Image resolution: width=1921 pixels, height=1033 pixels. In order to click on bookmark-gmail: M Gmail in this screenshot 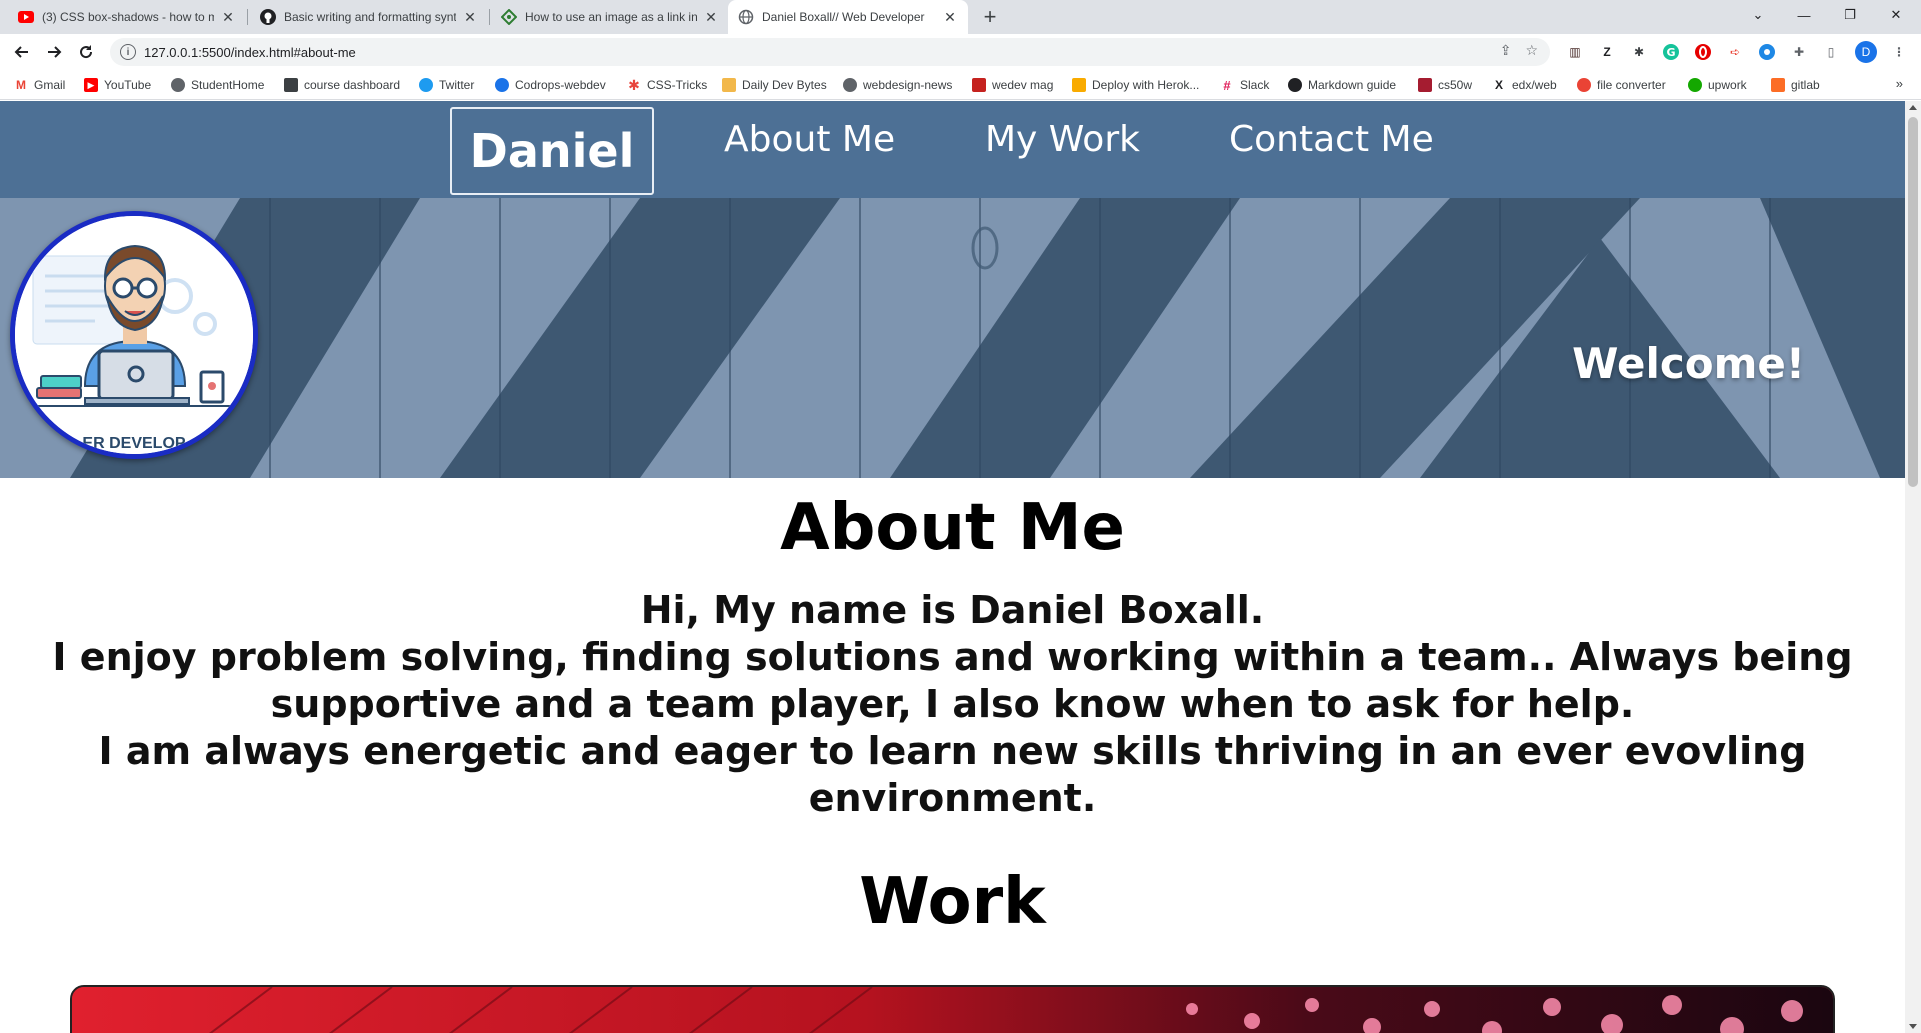, I will do `click(39, 85)`.